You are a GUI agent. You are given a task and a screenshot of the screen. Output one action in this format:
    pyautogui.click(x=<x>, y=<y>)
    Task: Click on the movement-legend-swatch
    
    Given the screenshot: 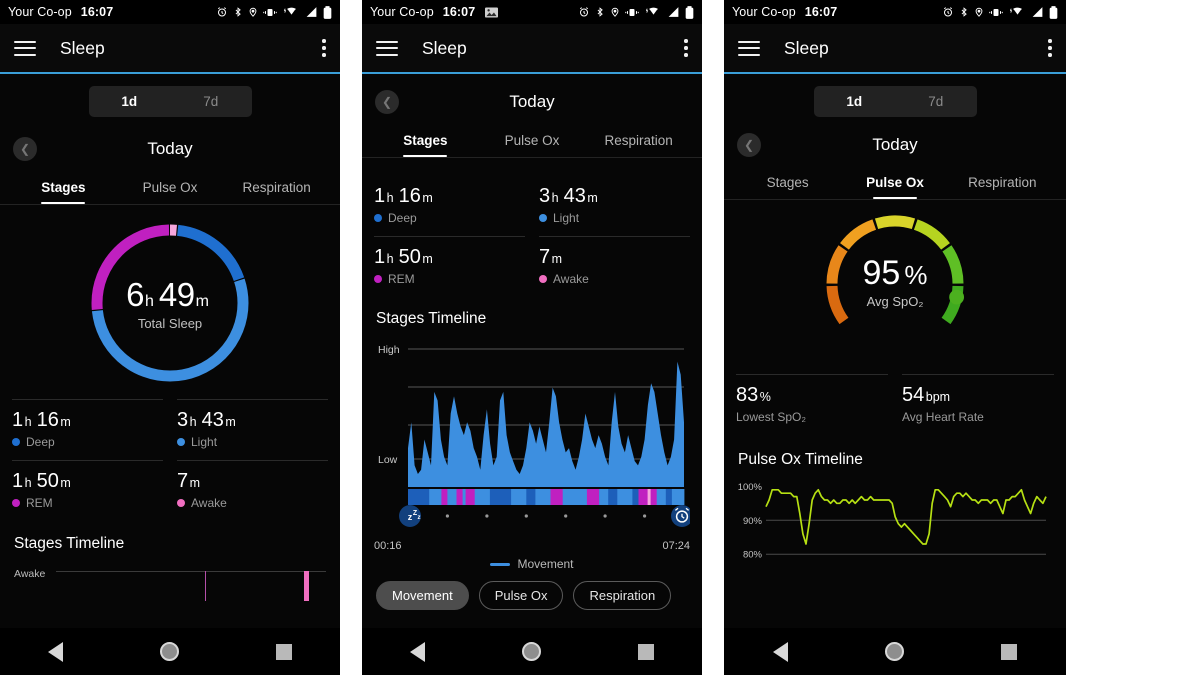 What is the action you would take?
    pyautogui.click(x=500, y=564)
    